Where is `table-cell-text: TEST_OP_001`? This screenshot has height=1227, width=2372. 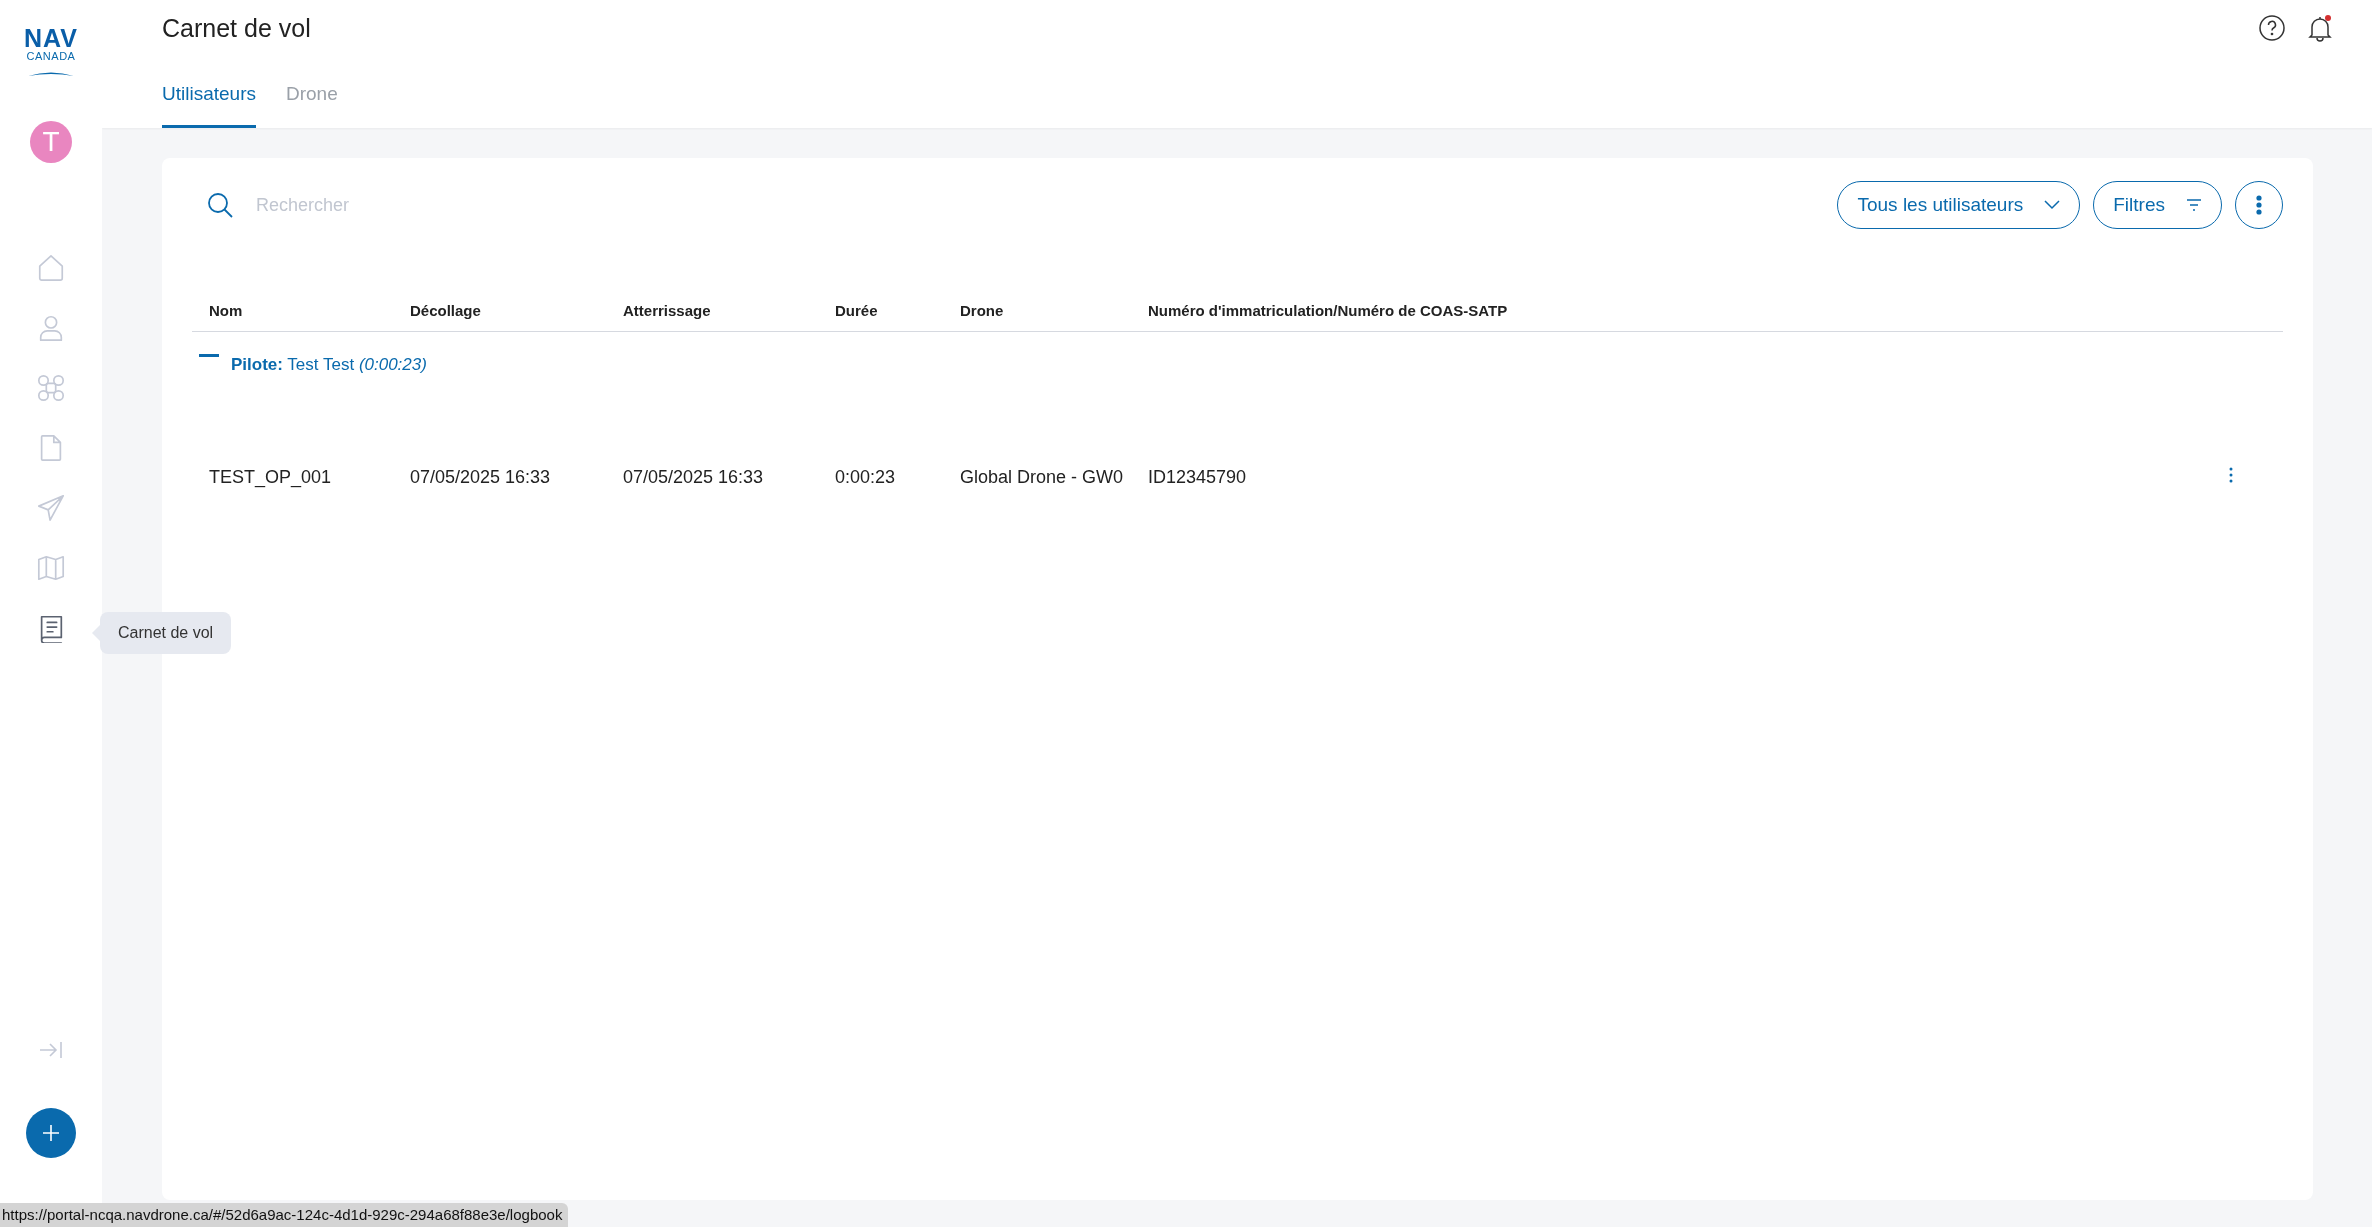 table-cell-text: TEST_OP_001 is located at coordinates (270, 477).